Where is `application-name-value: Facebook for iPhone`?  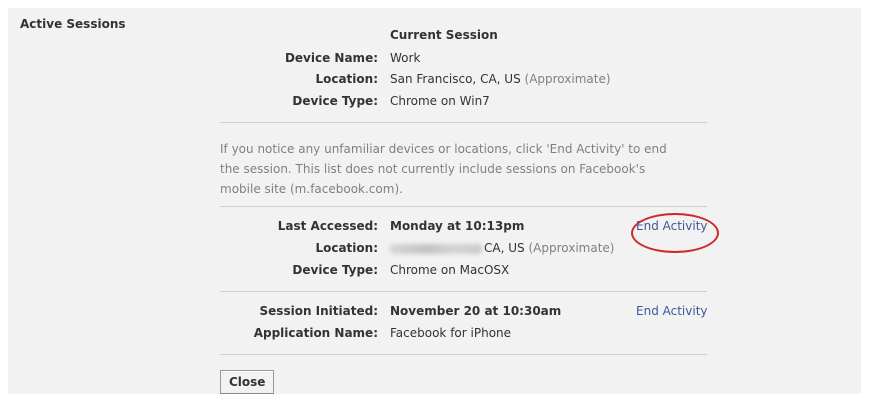
application-name-value: Facebook for iPhone is located at coordinates (451, 333).